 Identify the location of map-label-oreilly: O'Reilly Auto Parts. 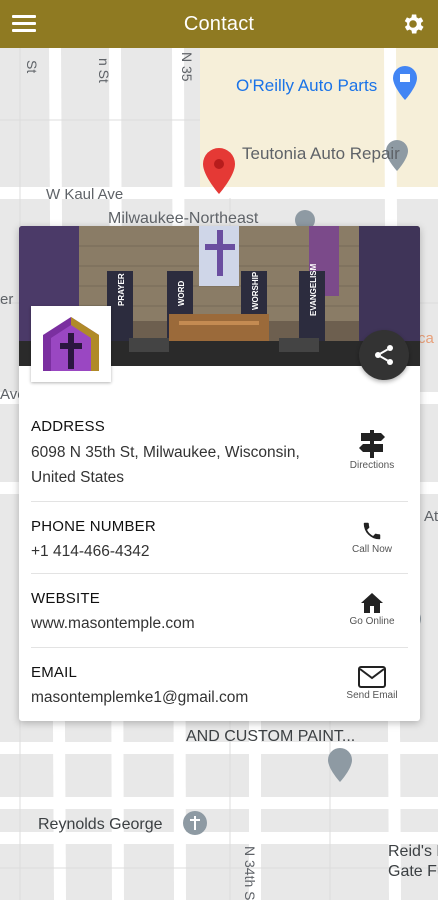
(307, 85).